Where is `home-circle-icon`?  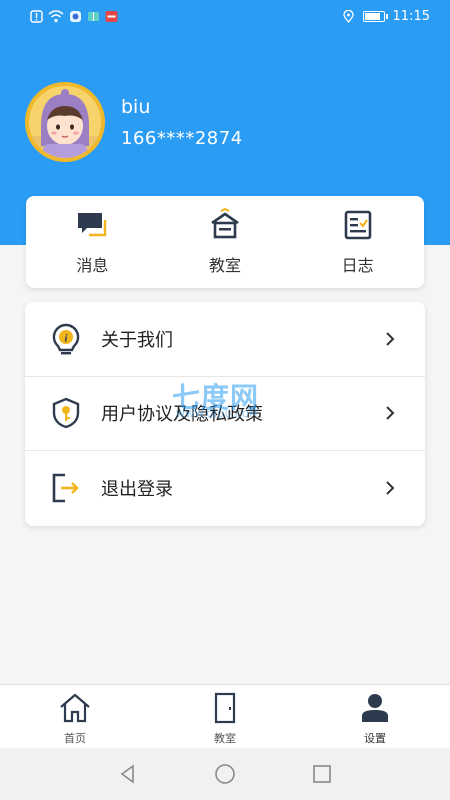
home-circle-icon is located at coordinates (225, 774).